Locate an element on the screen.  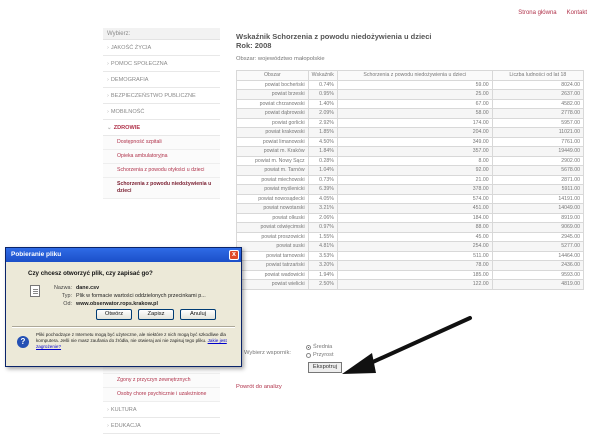
table-cell: 185.00 is located at coordinates (414, 274).